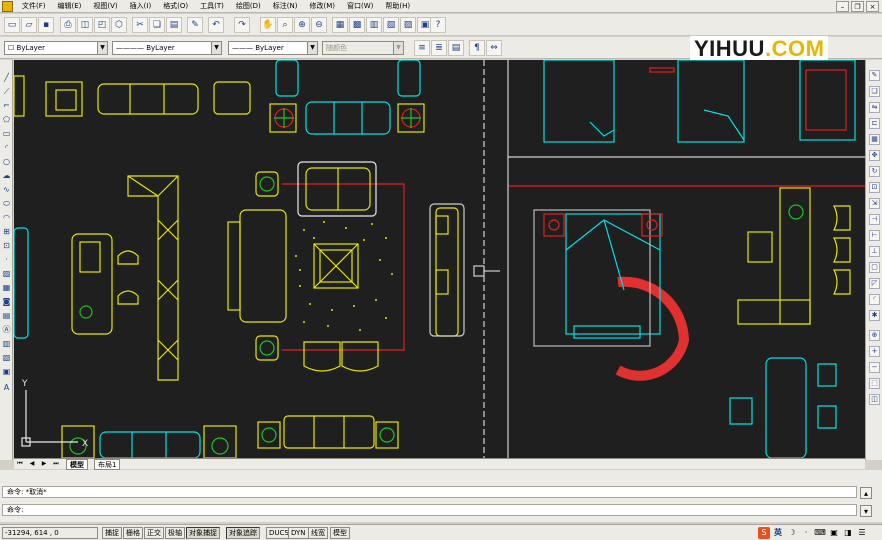 The width and height of the screenshot is (882, 540). I want to click on publish-icon: ◰, so click(102, 25).